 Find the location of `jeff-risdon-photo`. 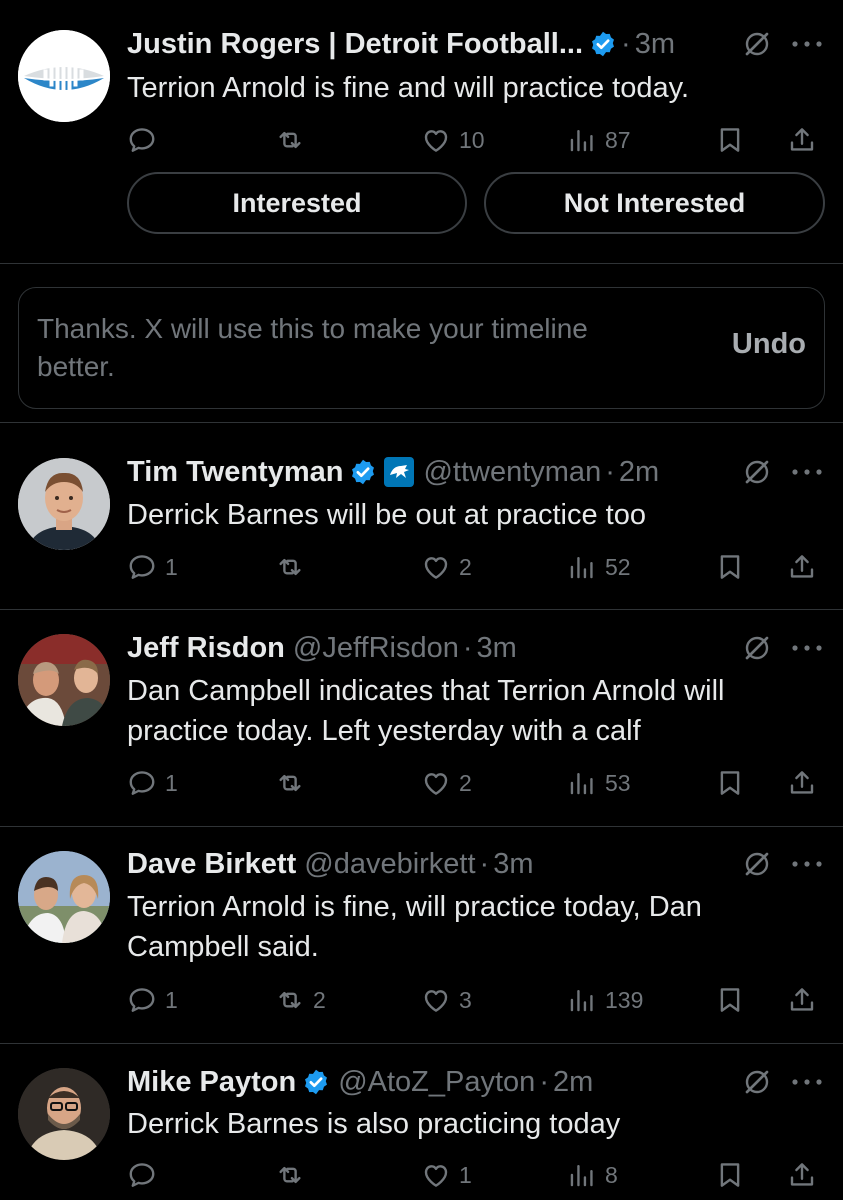

jeff-risdon-photo is located at coordinates (64, 680).